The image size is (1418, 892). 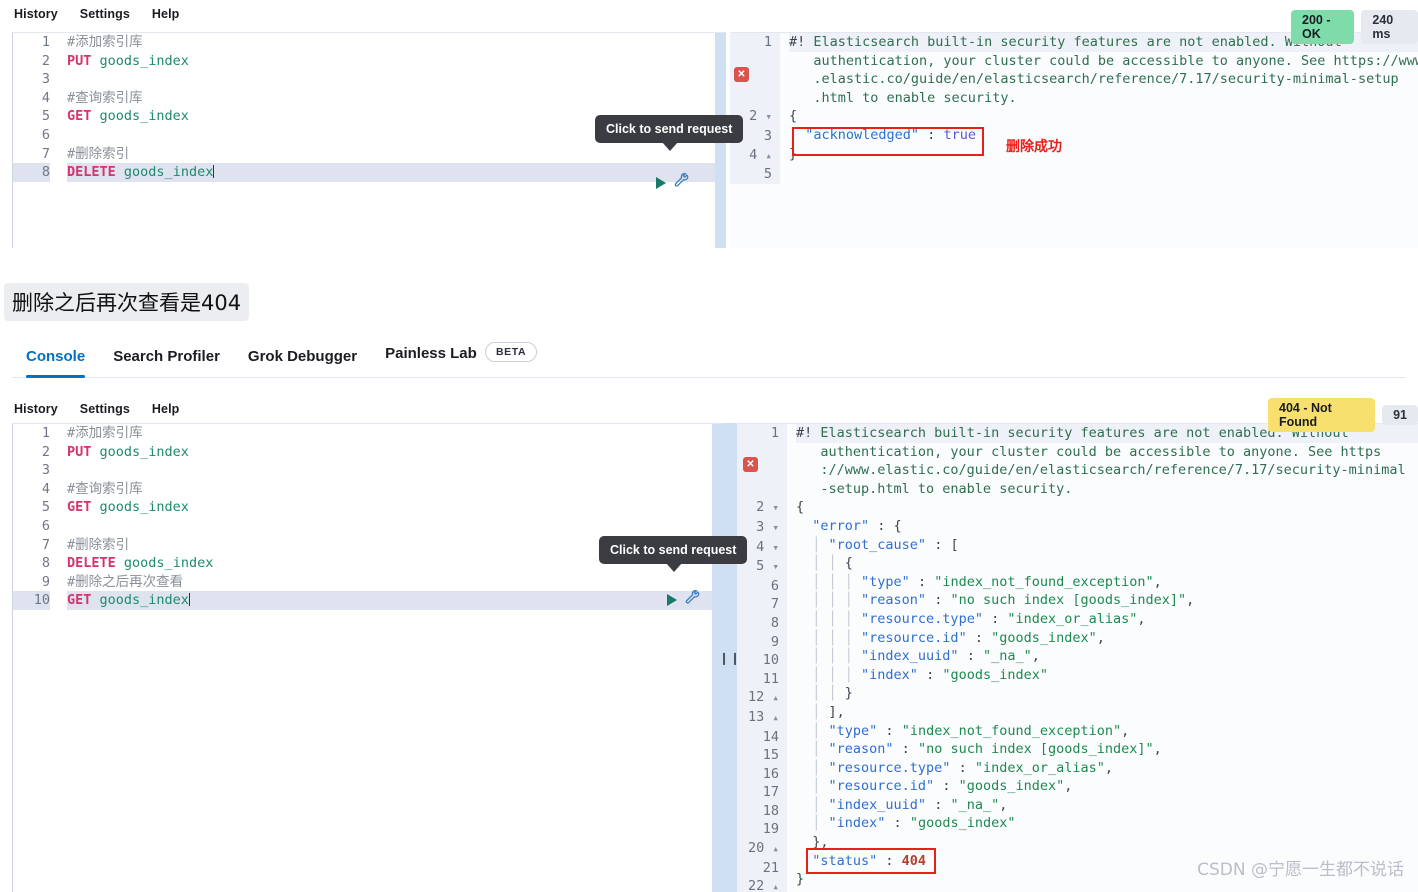 I want to click on line-number: 1, so click(x=45, y=42).